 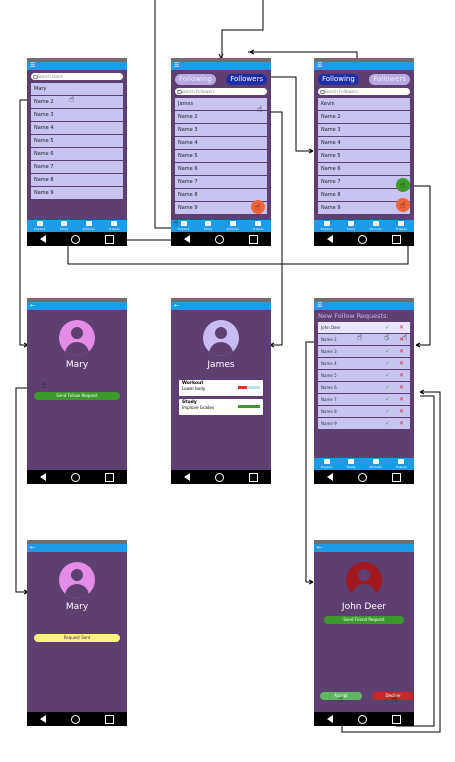 I want to click on request-row: Name 9 ✓ ✕, so click(x=364, y=424).